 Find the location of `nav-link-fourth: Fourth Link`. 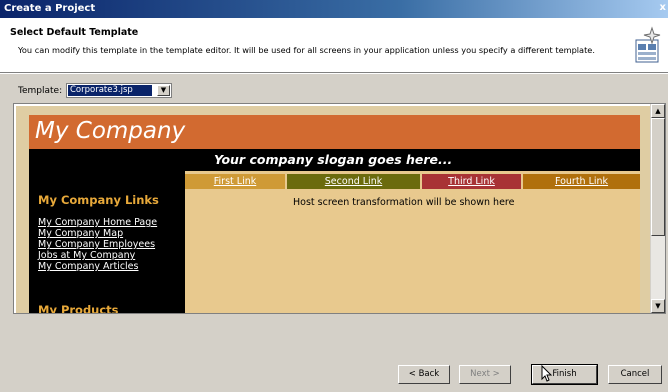

nav-link-fourth: Fourth Link is located at coordinates (581, 181).